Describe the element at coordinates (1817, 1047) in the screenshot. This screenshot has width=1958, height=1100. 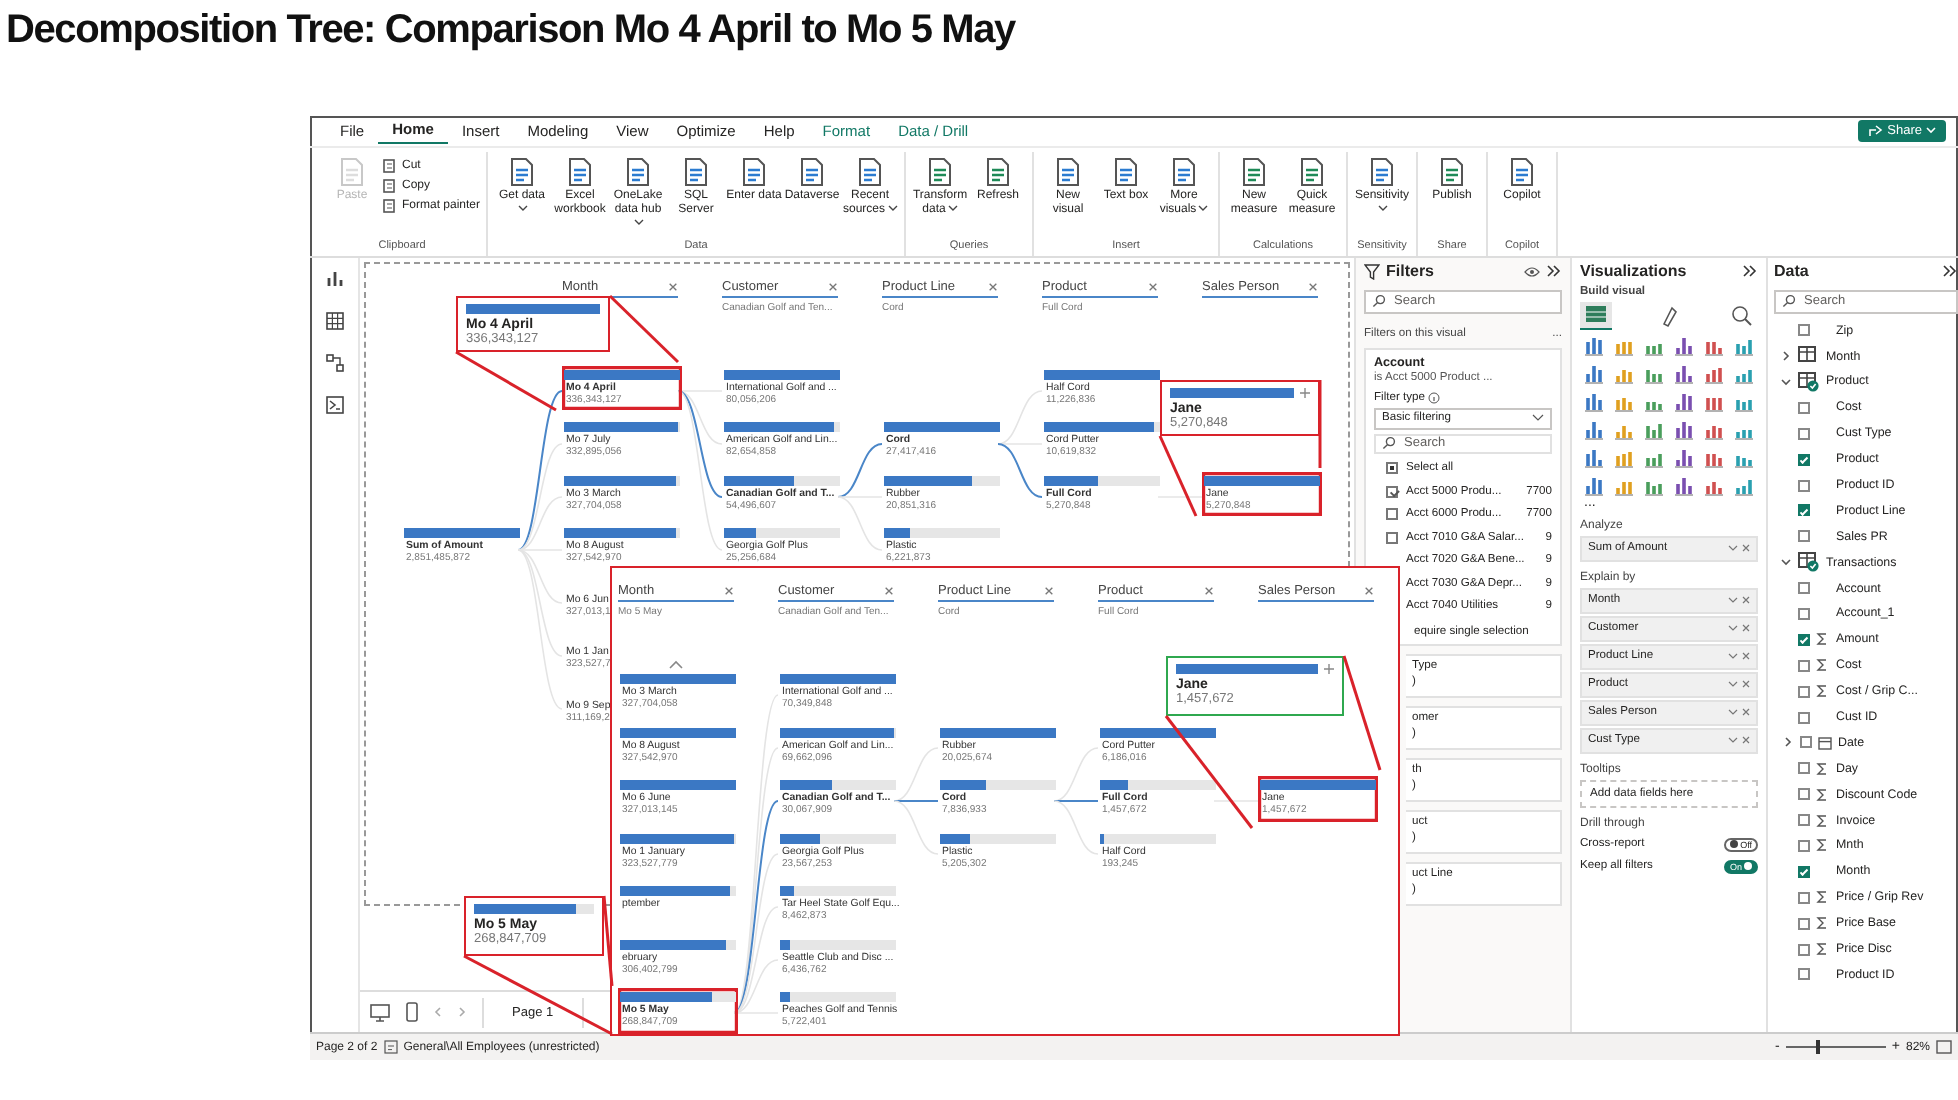
I see `slider-thumb` at that location.